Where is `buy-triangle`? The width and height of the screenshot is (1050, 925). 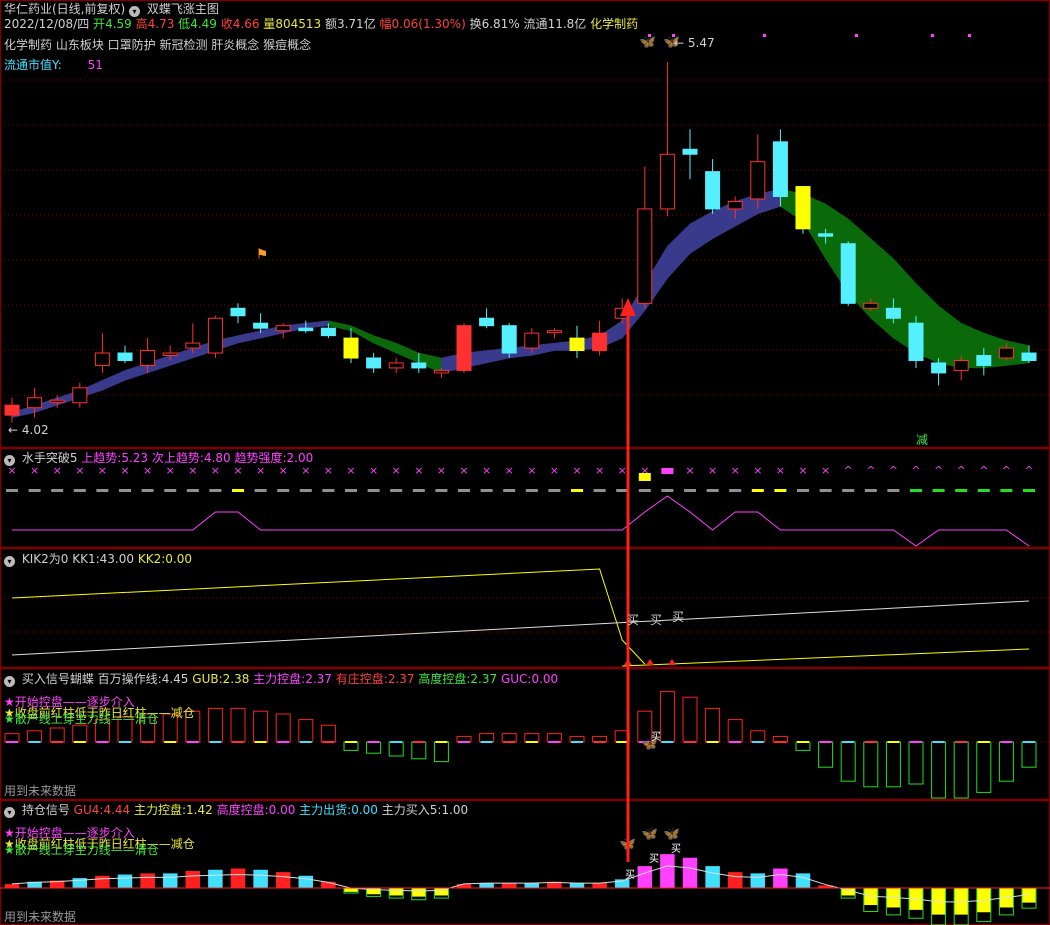
buy-triangle is located at coordinates (672, 662).